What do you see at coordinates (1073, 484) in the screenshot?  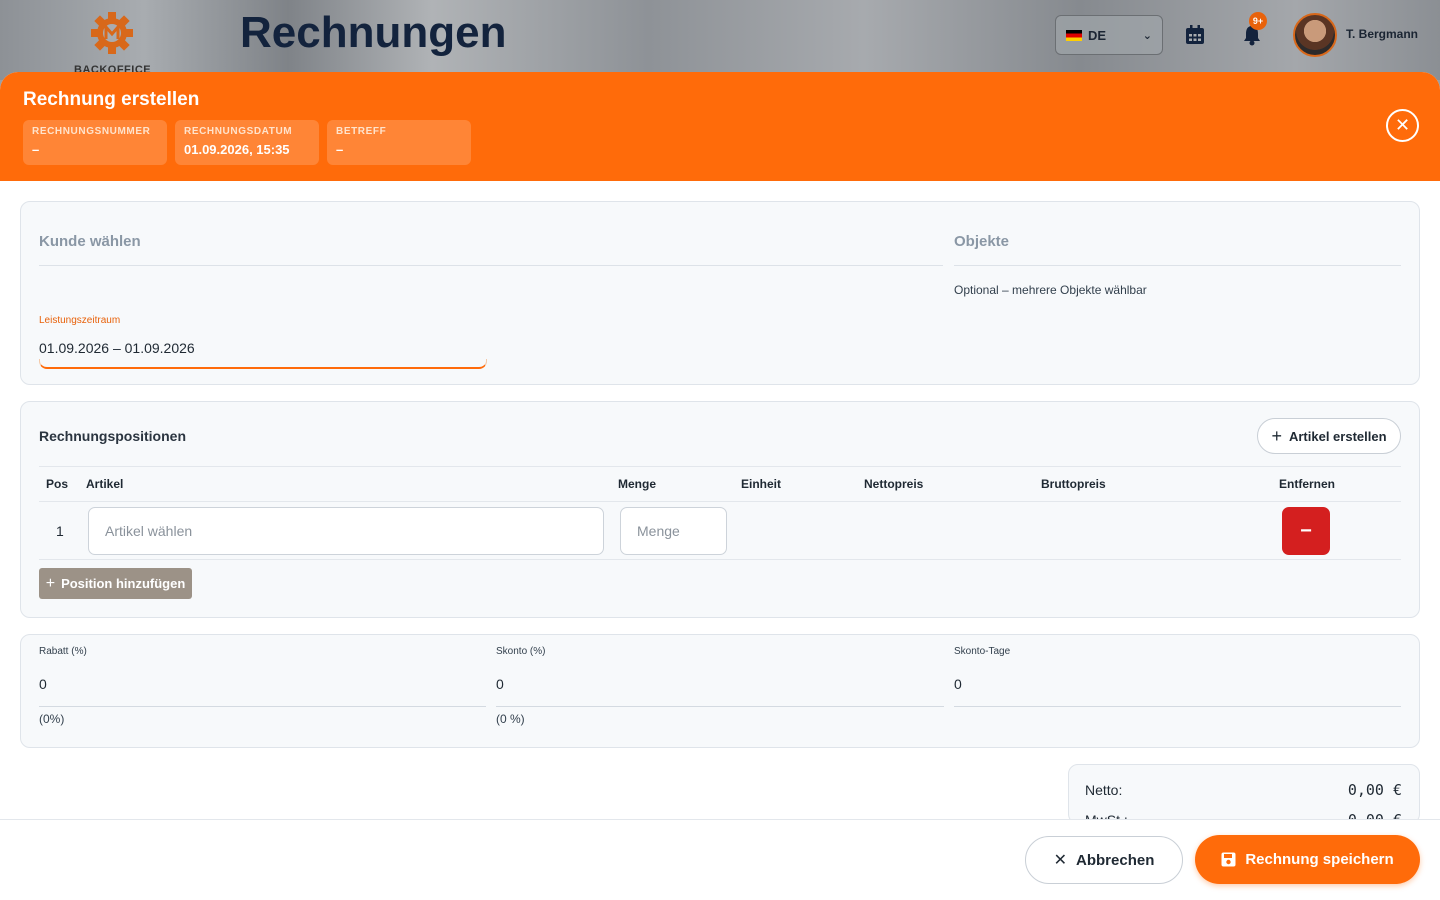 I see `column-header: Bruttopreis` at bounding box center [1073, 484].